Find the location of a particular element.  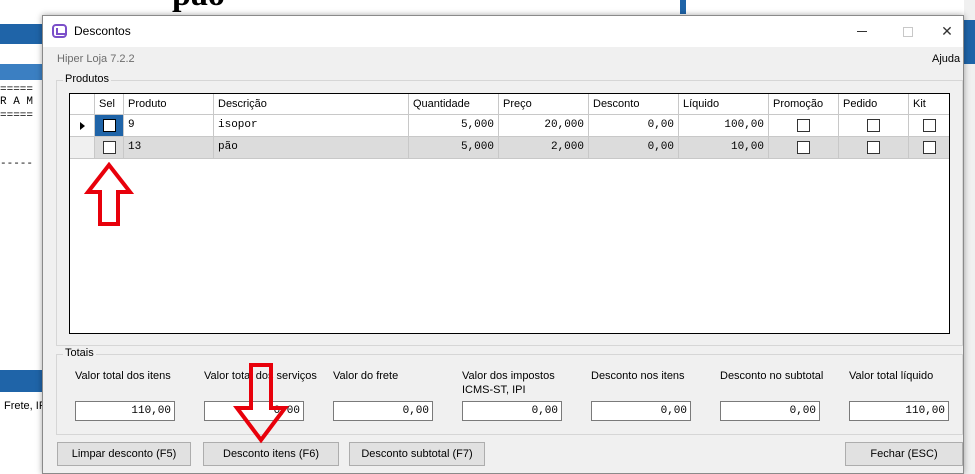

column-header-quantidade: Quantidade is located at coordinates (454, 104).